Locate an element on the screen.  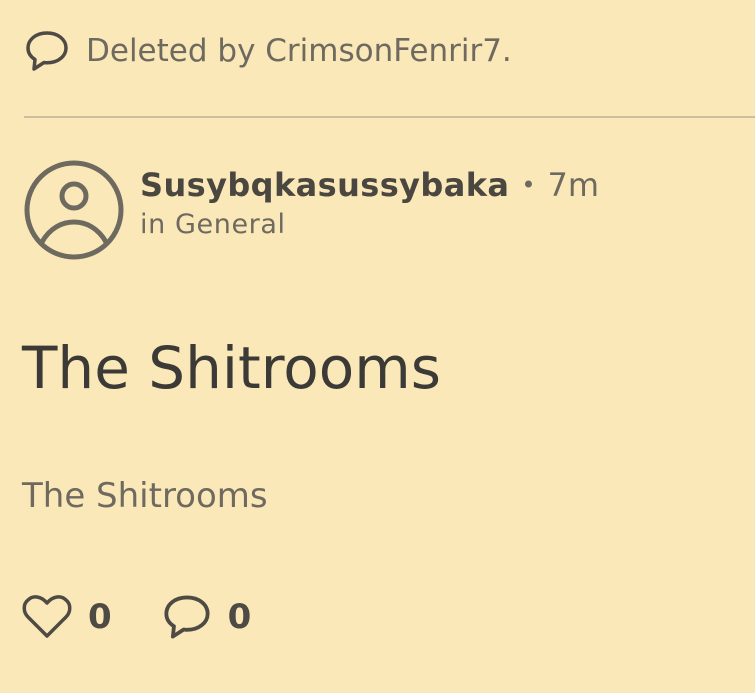
post-author: Susybqkasussybaka • 7m in General is located at coordinates (310, 210).